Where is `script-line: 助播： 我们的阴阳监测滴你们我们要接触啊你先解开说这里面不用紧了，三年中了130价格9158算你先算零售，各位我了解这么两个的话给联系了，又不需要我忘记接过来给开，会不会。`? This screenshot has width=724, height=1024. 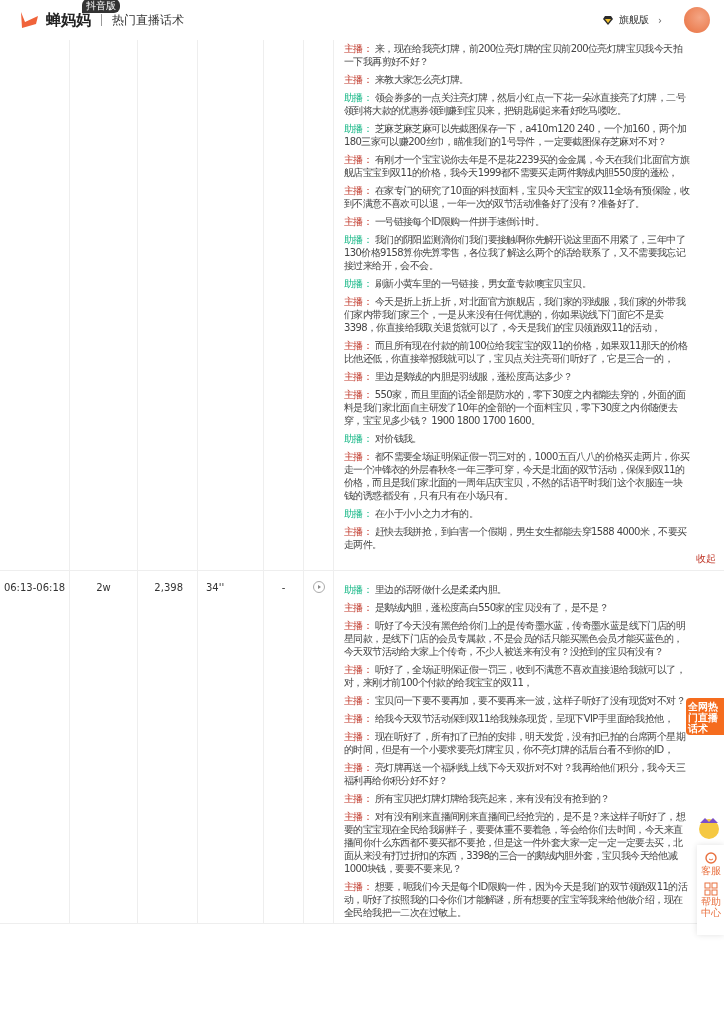 script-line: 助播： 我们的阴阳监测滴你们我们要接触啊你先解开说这里面不用紧了，三年中了130价格9158算你先算零售，各位我了解这么两个的话给联系了，又不需要我忘记接过来给开，会不会。 is located at coordinates (515, 252).